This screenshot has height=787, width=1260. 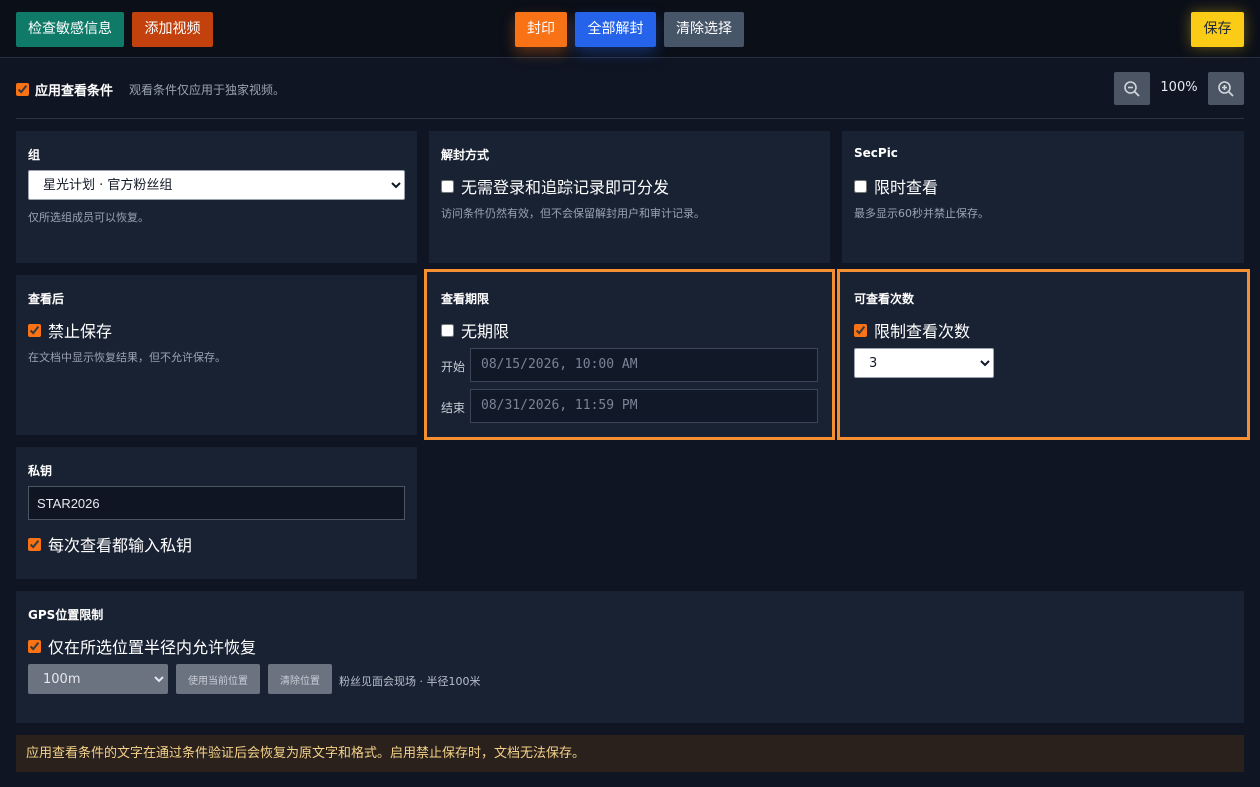 What do you see at coordinates (1043, 354) in the screenshot?
I see `view-count-card: 可查看次数 限制查看次数 3` at bounding box center [1043, 354].